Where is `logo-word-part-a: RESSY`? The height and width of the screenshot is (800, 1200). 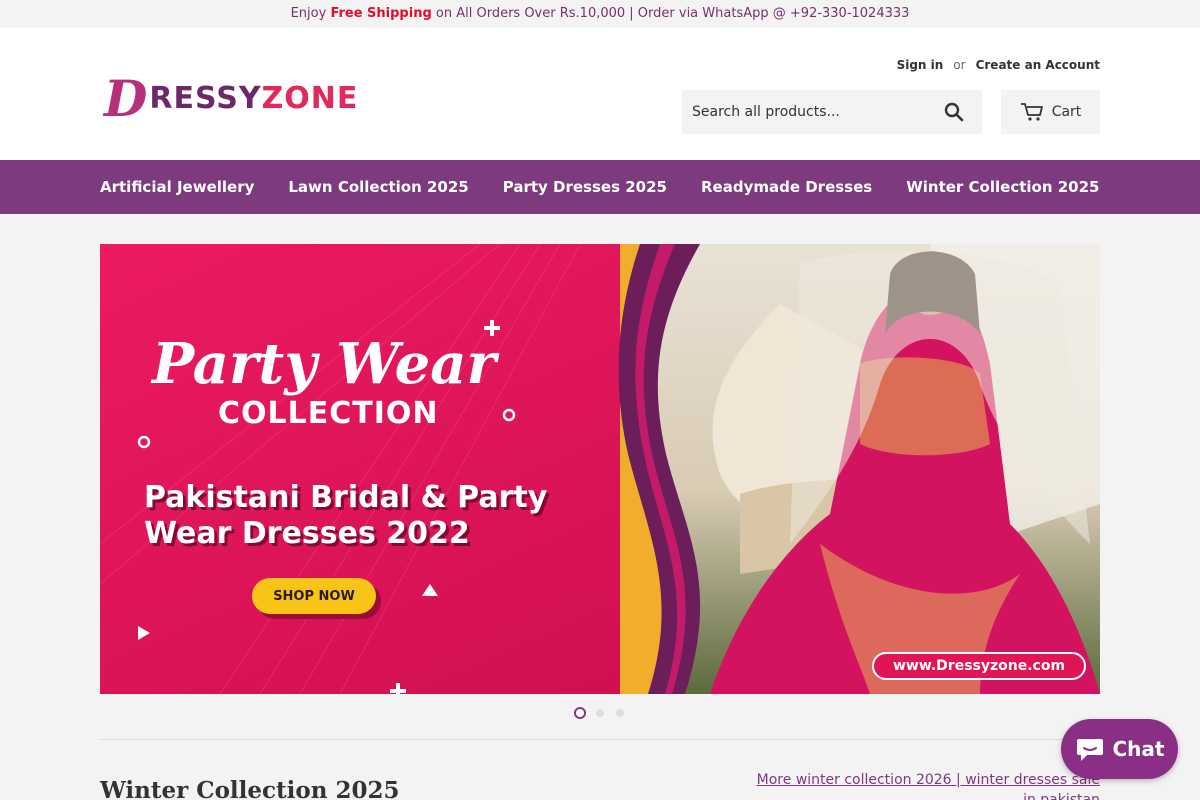
logo-word-part-a: RESSY is located at coordinates (205, 98).